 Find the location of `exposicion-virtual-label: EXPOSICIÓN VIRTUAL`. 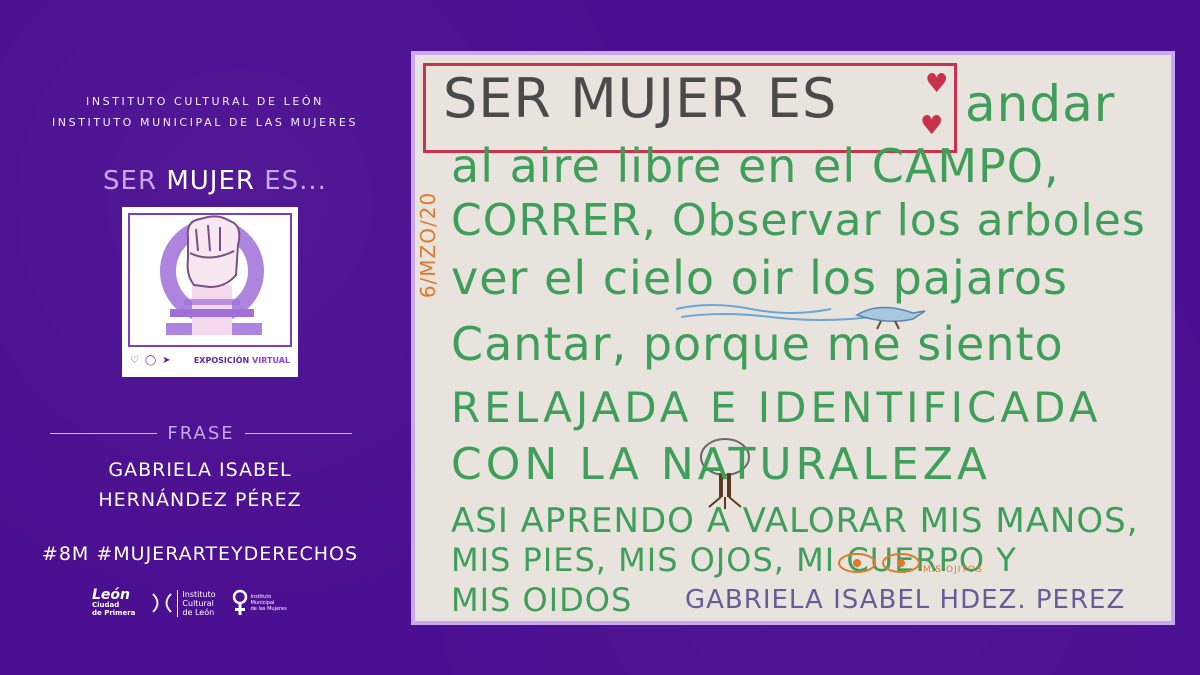

exposicion-virtual-label: EXPOSICIÓN VIRTUAL is located at coordinates (242, 360).